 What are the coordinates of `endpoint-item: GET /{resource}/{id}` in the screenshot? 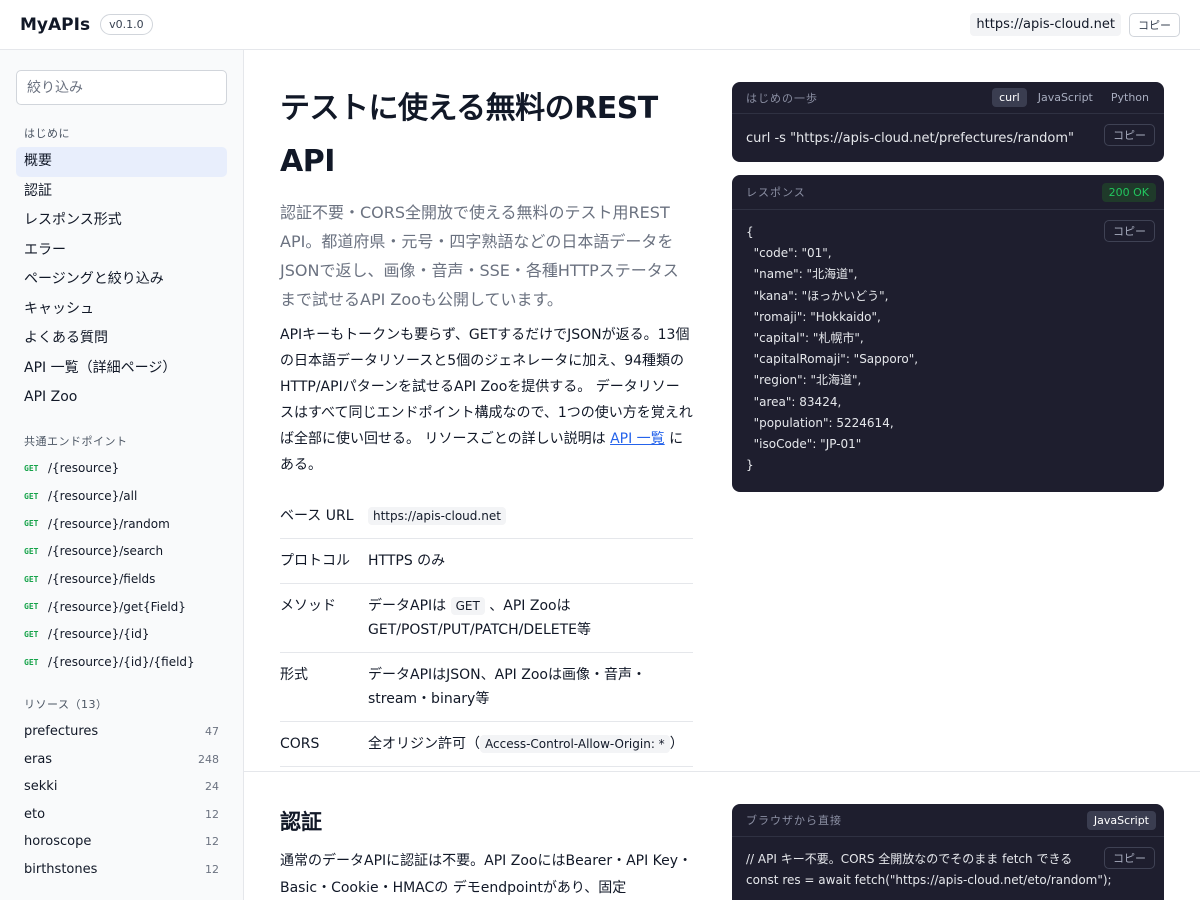 It's located at (121, 635).